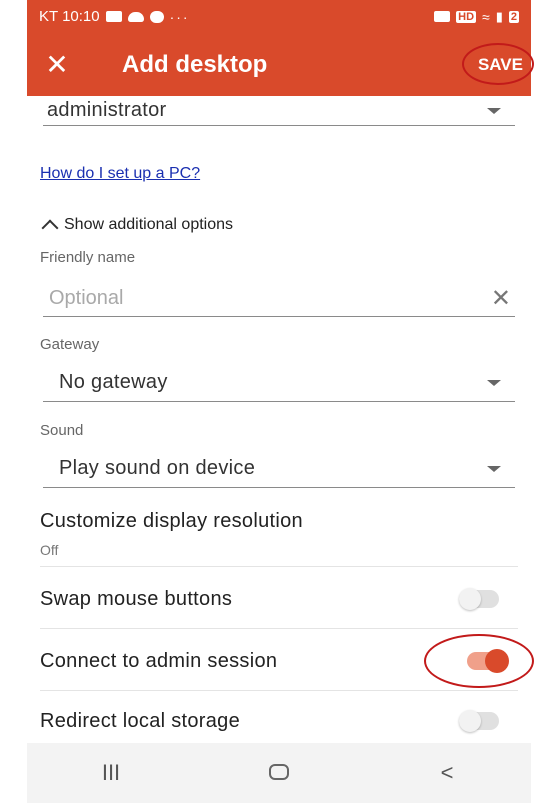 The width and height of the screenshot is (538, 803). I want to click on friendly-name-field: ✕, so click(279, 299).